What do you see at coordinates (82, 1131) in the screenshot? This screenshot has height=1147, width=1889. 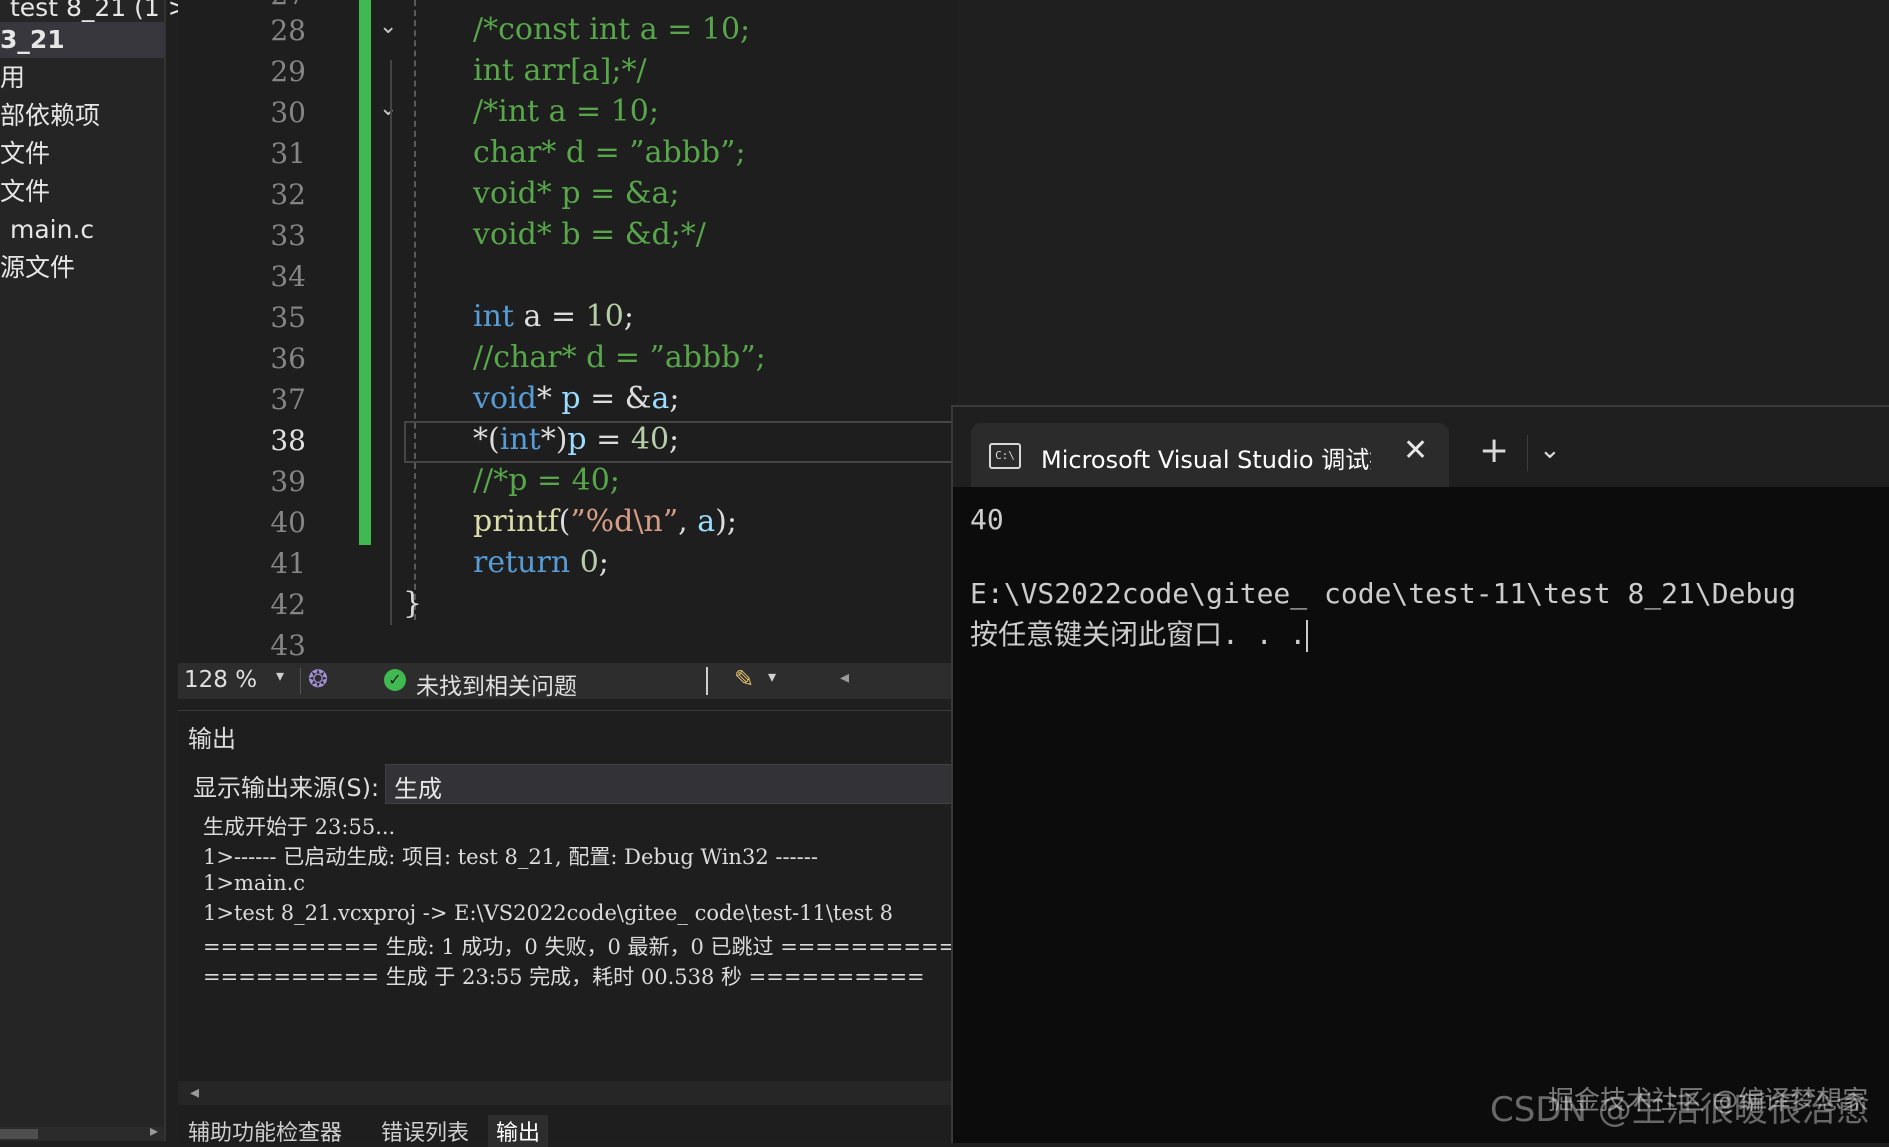 I see `explorer-scrollbar: ▸` at bounding box center [82, 1131].